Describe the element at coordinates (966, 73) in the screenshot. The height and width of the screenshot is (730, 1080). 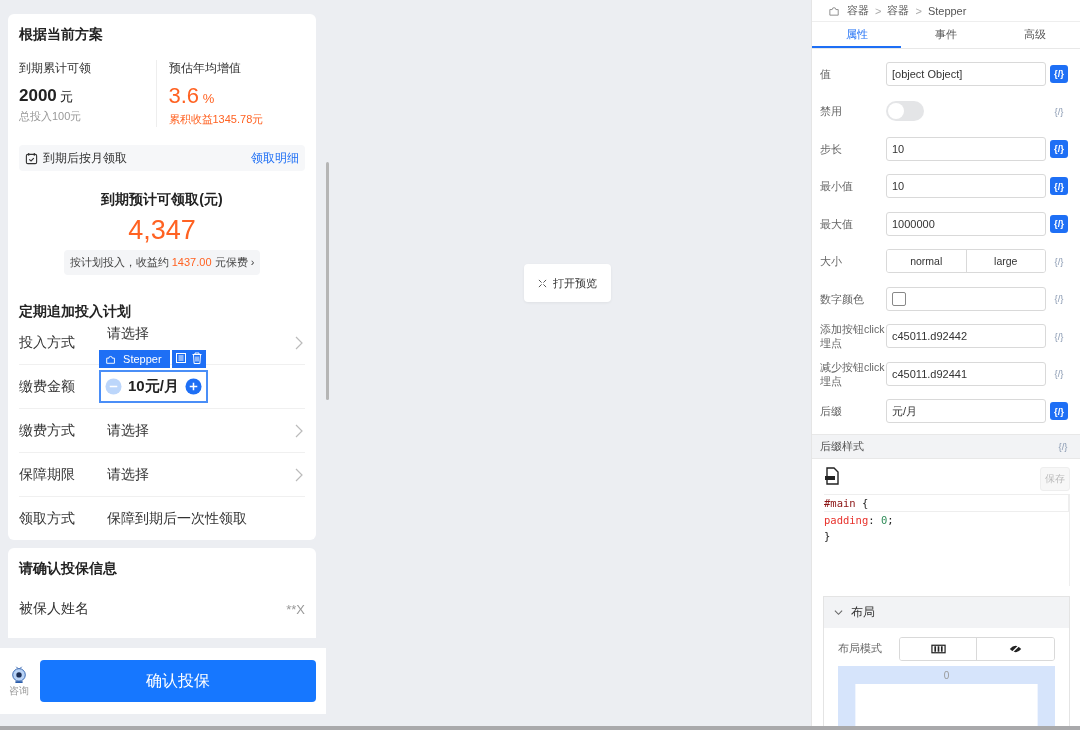
I see `property-input: [object Object]` at that location.